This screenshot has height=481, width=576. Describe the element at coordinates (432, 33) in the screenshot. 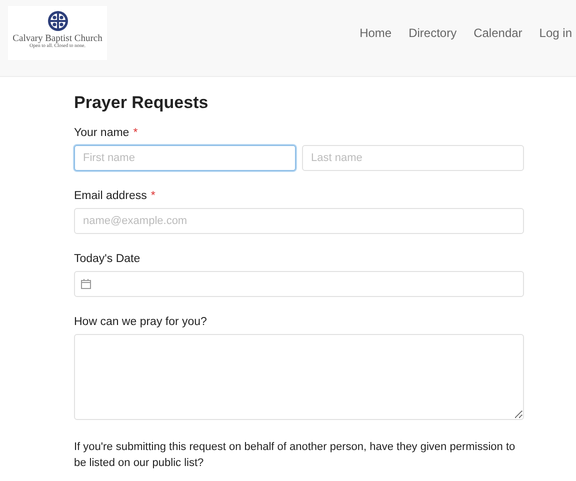

I see `nav-link: Directory` at that location.